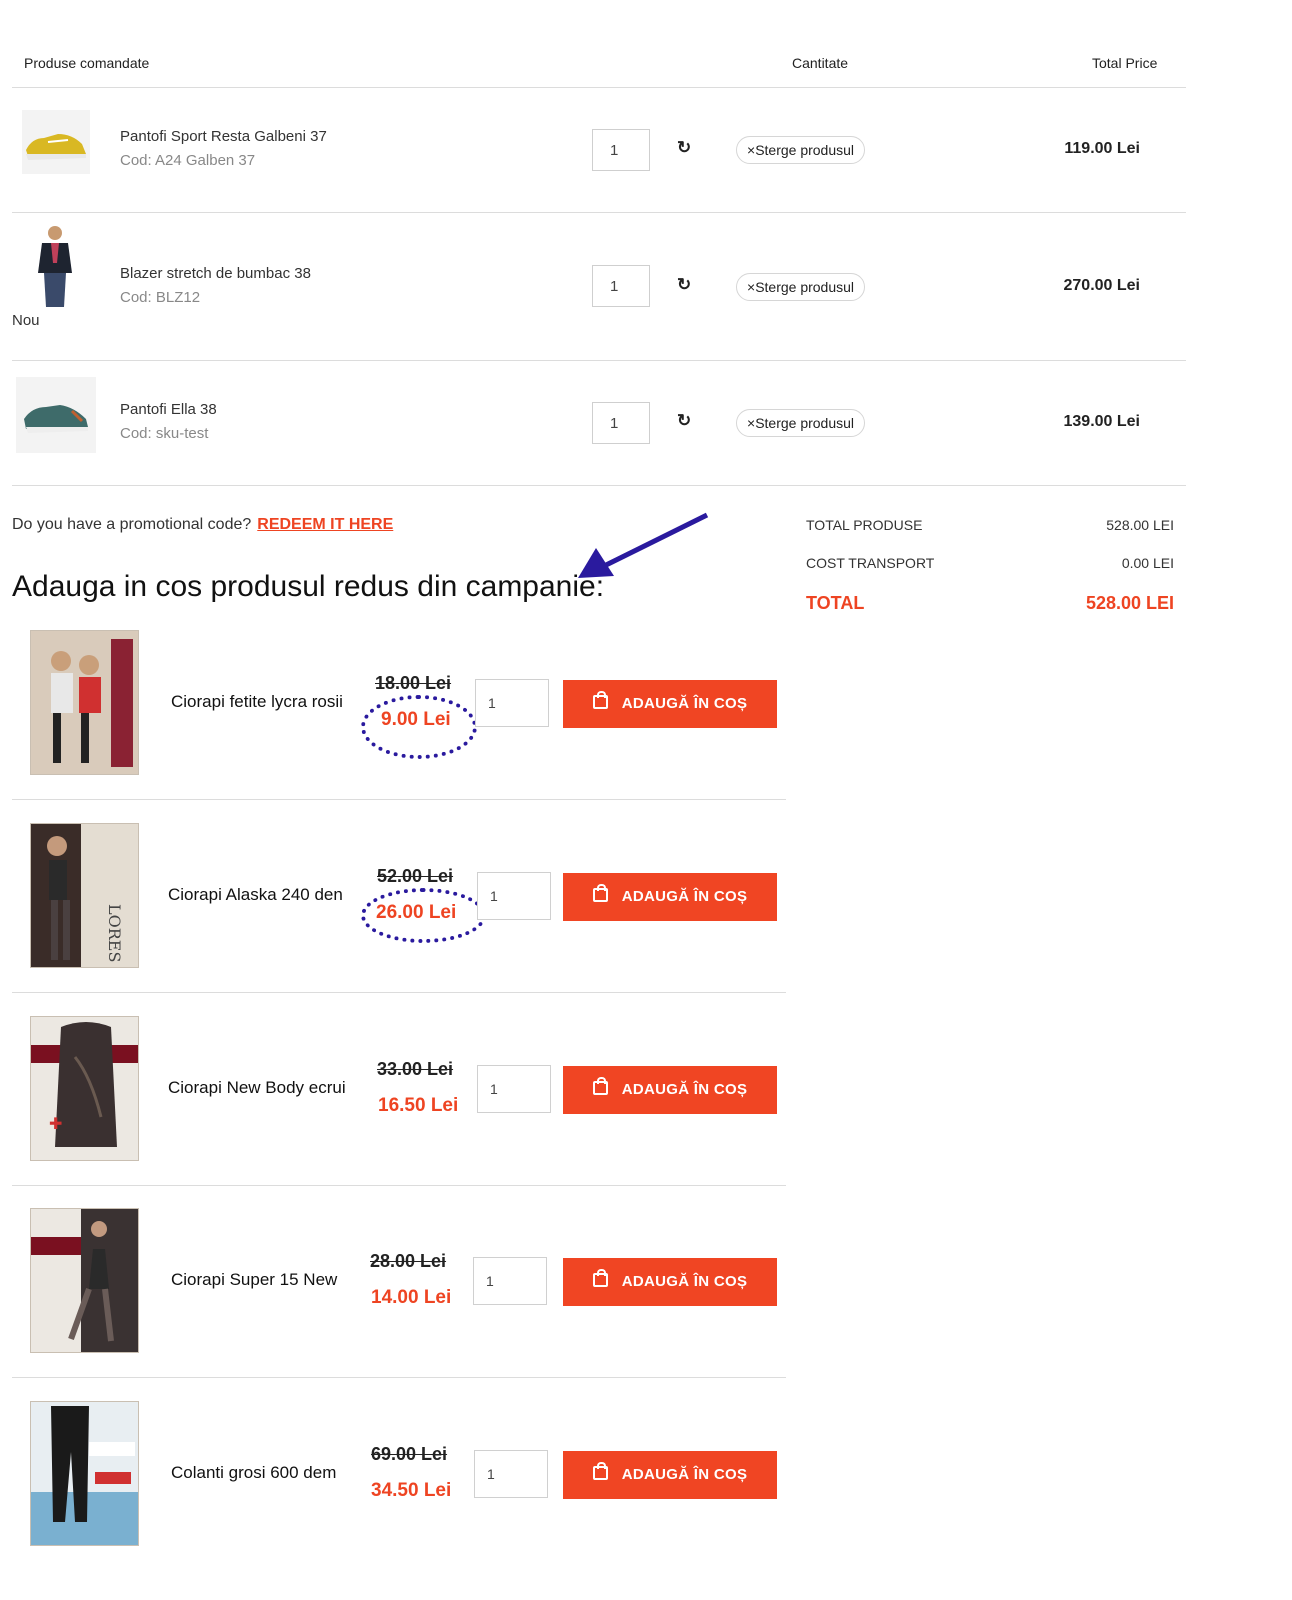 The width and height of the screenshot is (1292, 1600). I want to click on product-image: ✚, so click(84, 1088).